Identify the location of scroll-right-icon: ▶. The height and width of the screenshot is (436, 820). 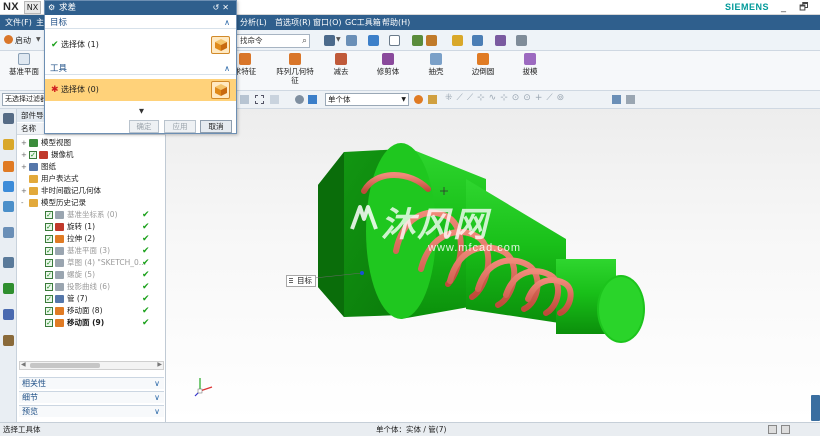
(159, 364).